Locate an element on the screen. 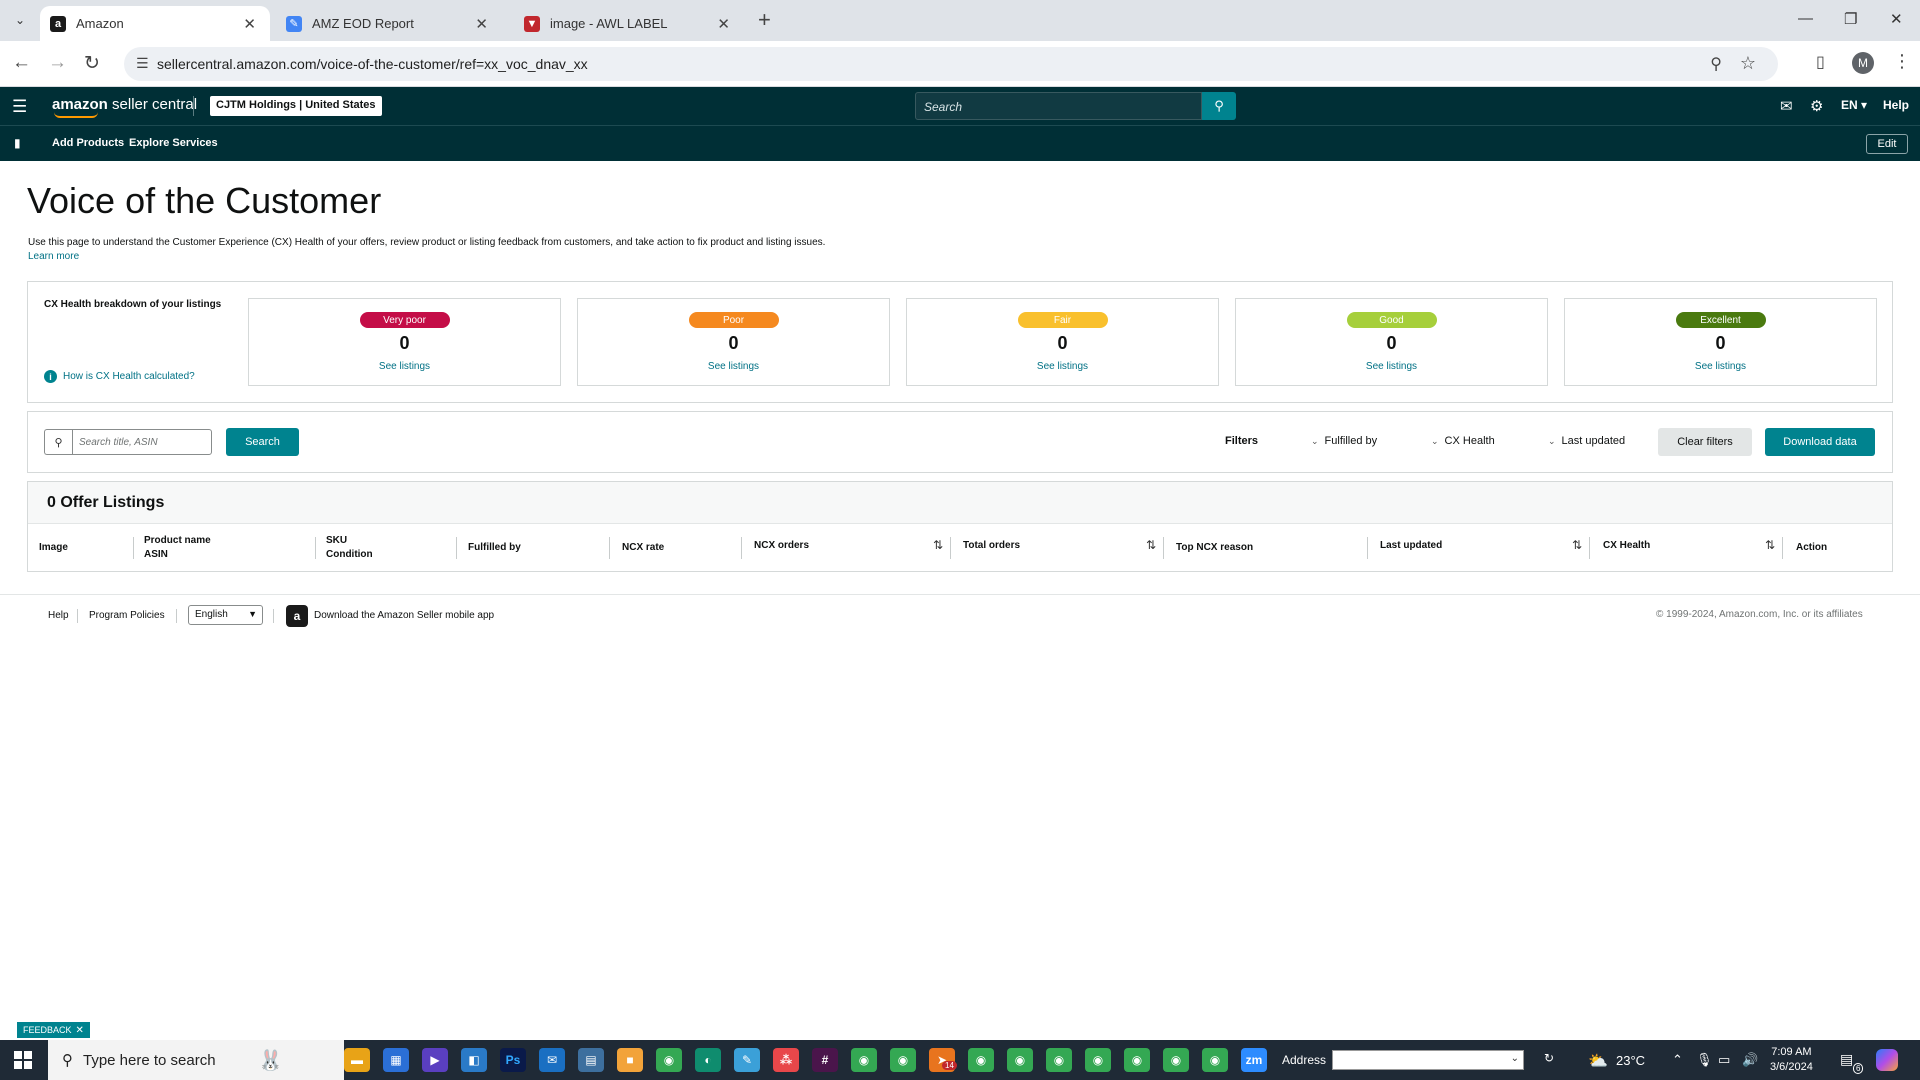  chrome-icon: ◉ is located at coordinates (669, 1060).